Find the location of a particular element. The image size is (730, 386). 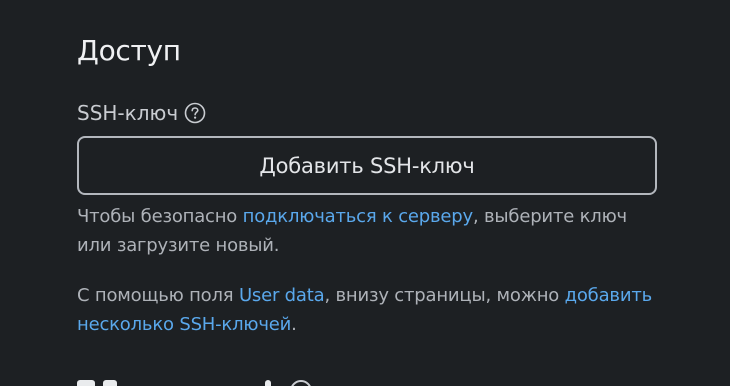

user-data-link: User data is located at coordinates (282, 295).